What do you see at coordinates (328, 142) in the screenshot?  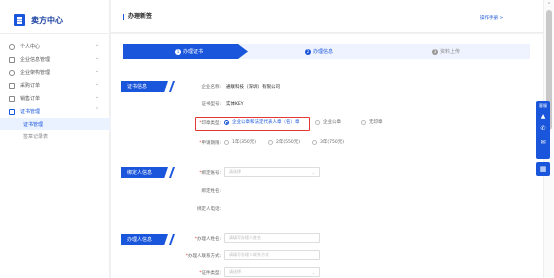 I see `period-option-3y: 3年(750元)` at bounding box center [328, 142].